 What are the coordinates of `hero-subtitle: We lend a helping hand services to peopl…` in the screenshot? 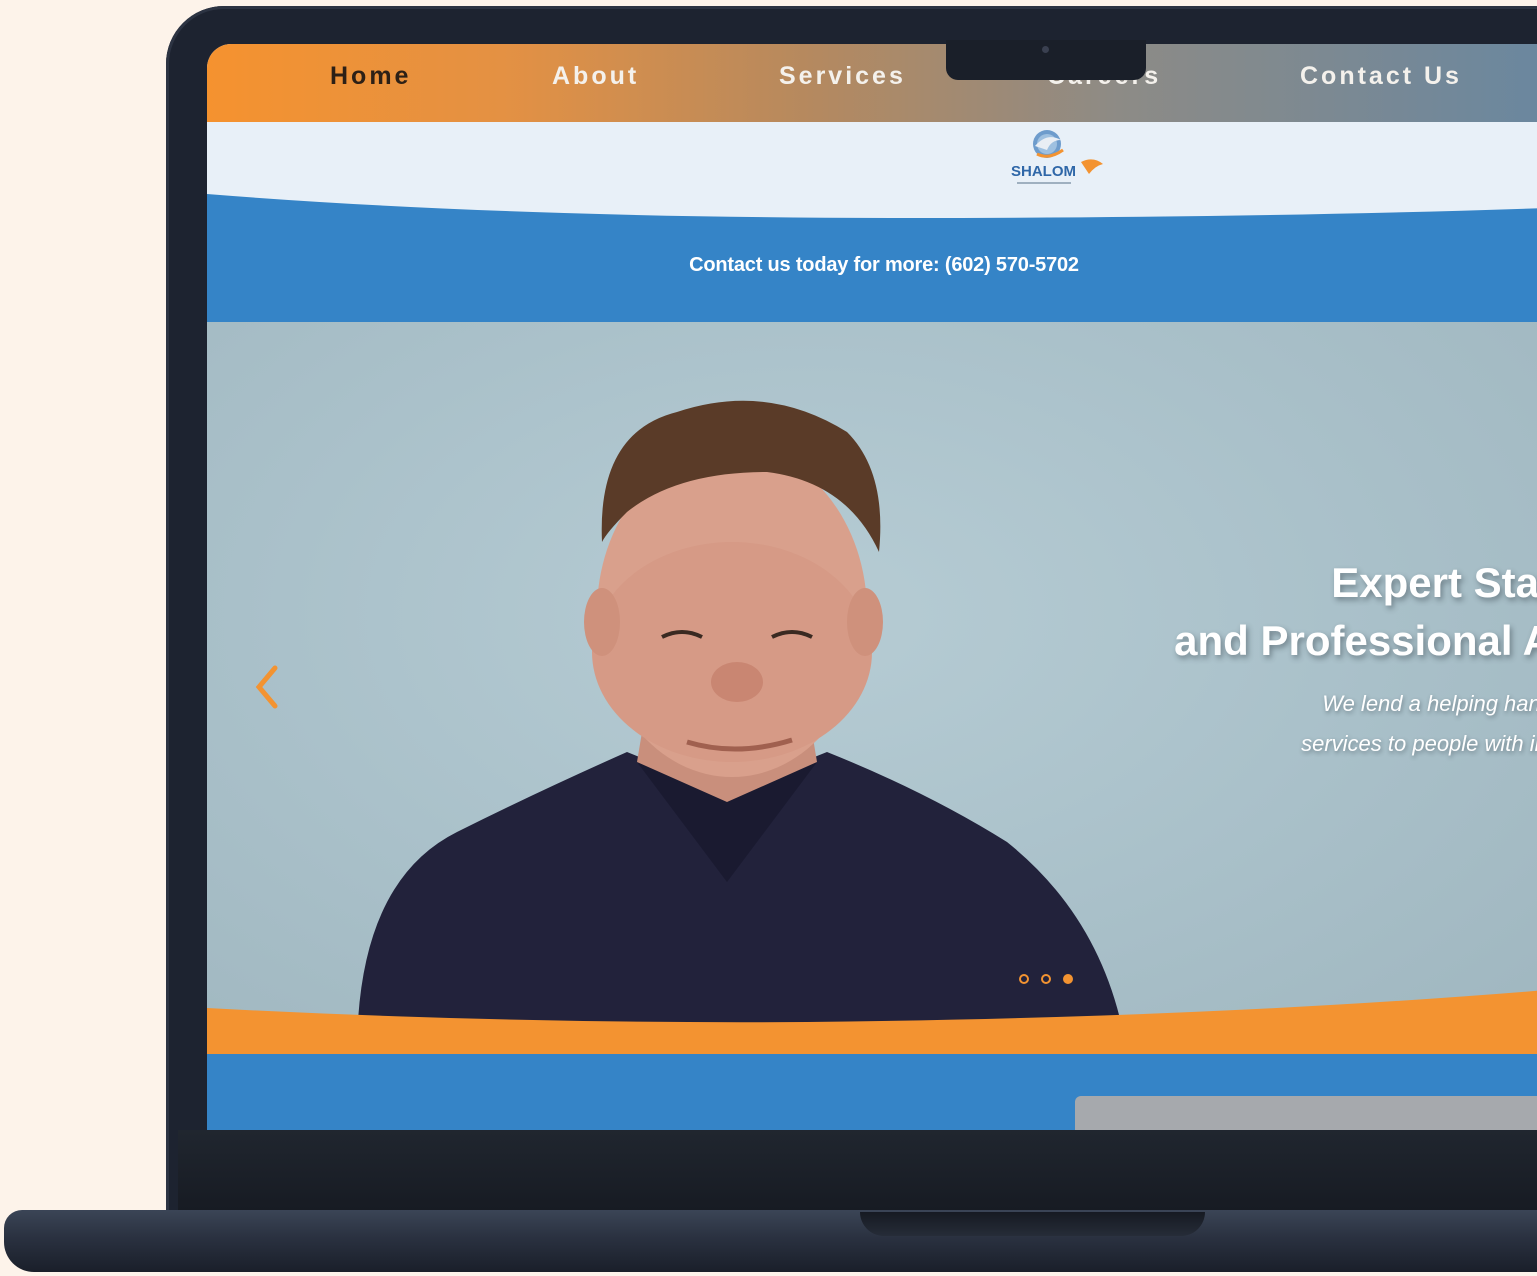 It's located at (1419, 724).